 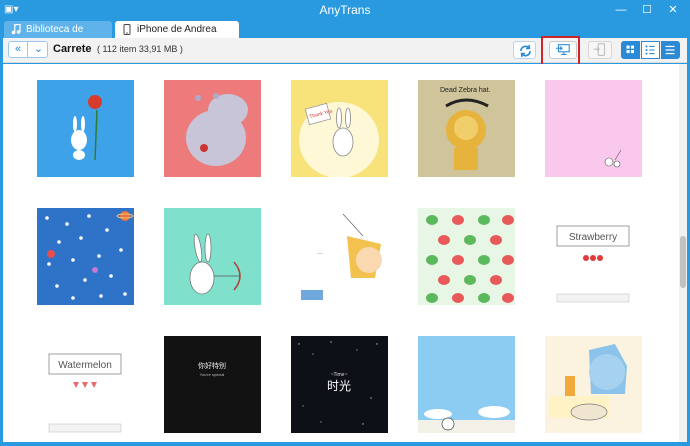 What do you see at coordinates (647, 10) in the screenshot?
I see `maximize-button: ☐` at bounding box center [647, 10].